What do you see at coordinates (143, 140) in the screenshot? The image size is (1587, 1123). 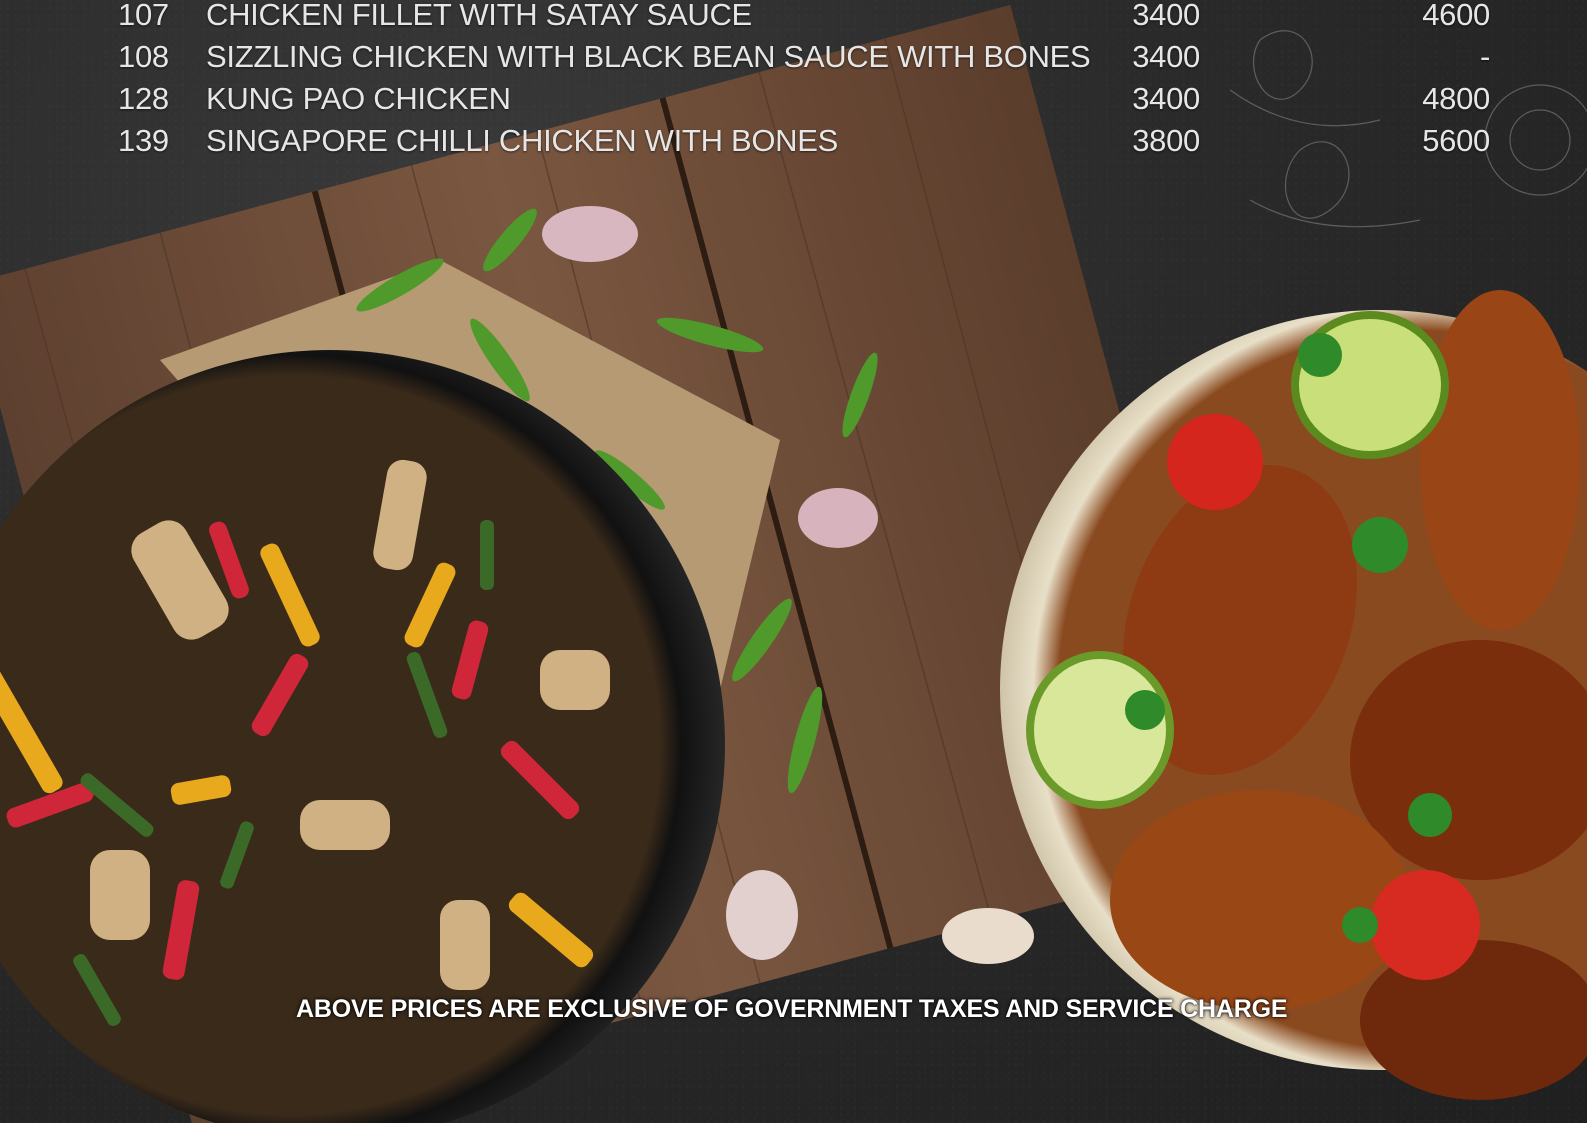 I see `item-code: 139` at bounding box center [143, 140].